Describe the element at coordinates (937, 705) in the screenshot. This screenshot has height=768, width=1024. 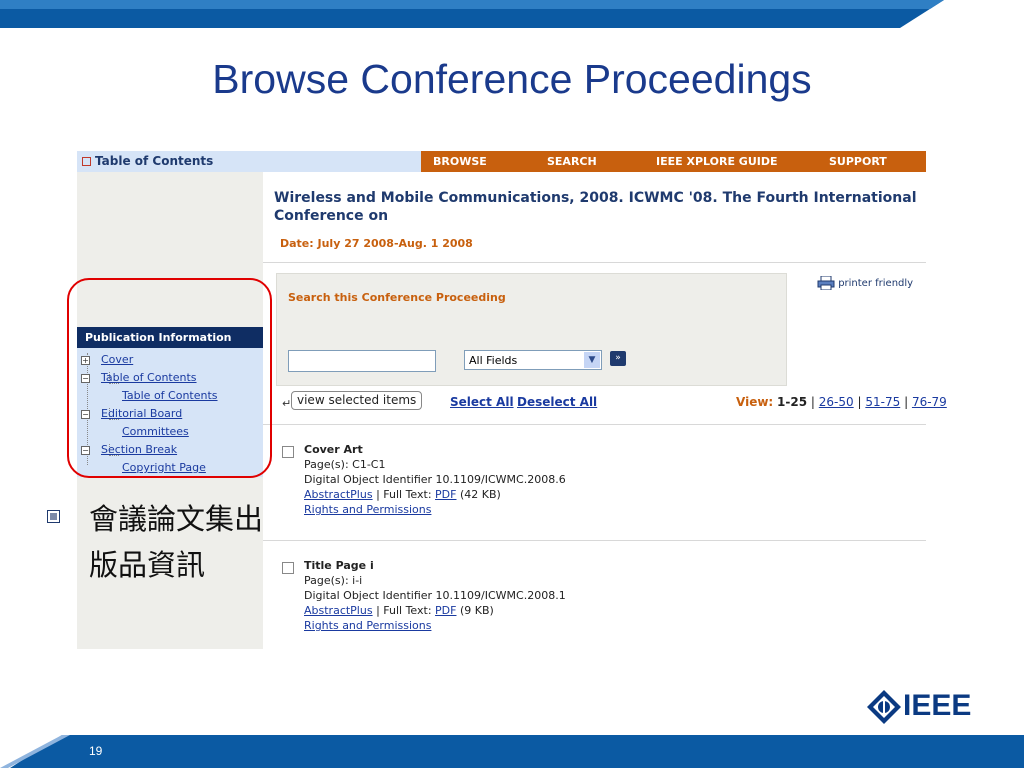
I see `ieee-logo-text: IEEE` at that location.